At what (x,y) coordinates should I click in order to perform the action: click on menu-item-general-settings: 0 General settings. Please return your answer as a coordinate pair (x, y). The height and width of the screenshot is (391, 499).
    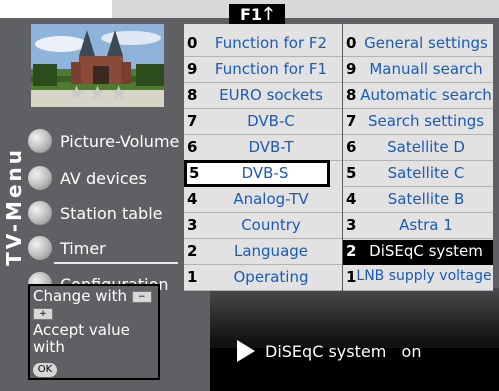
    Looking at the image, I should click on (418, 44).